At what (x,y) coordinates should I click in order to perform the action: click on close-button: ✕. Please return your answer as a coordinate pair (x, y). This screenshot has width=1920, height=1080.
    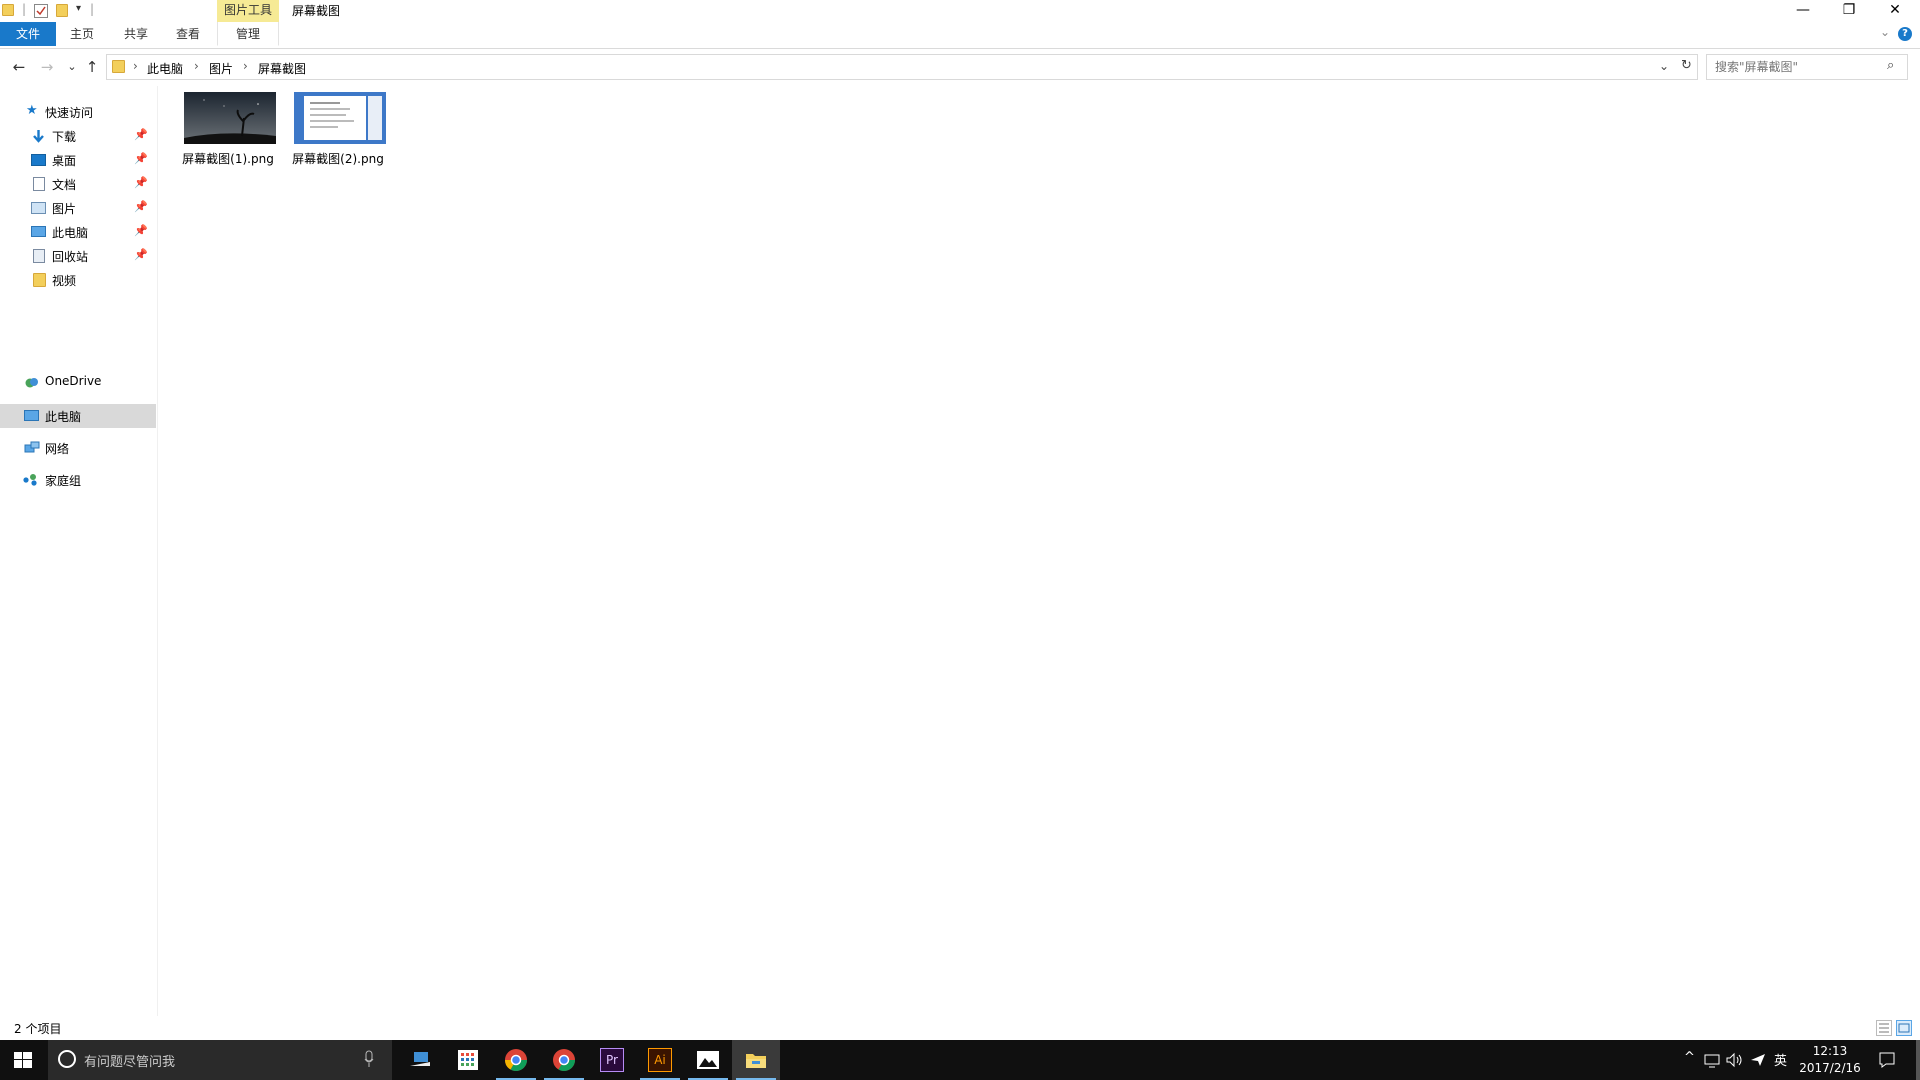
    Looking at the image, I should click on (1895, 11).